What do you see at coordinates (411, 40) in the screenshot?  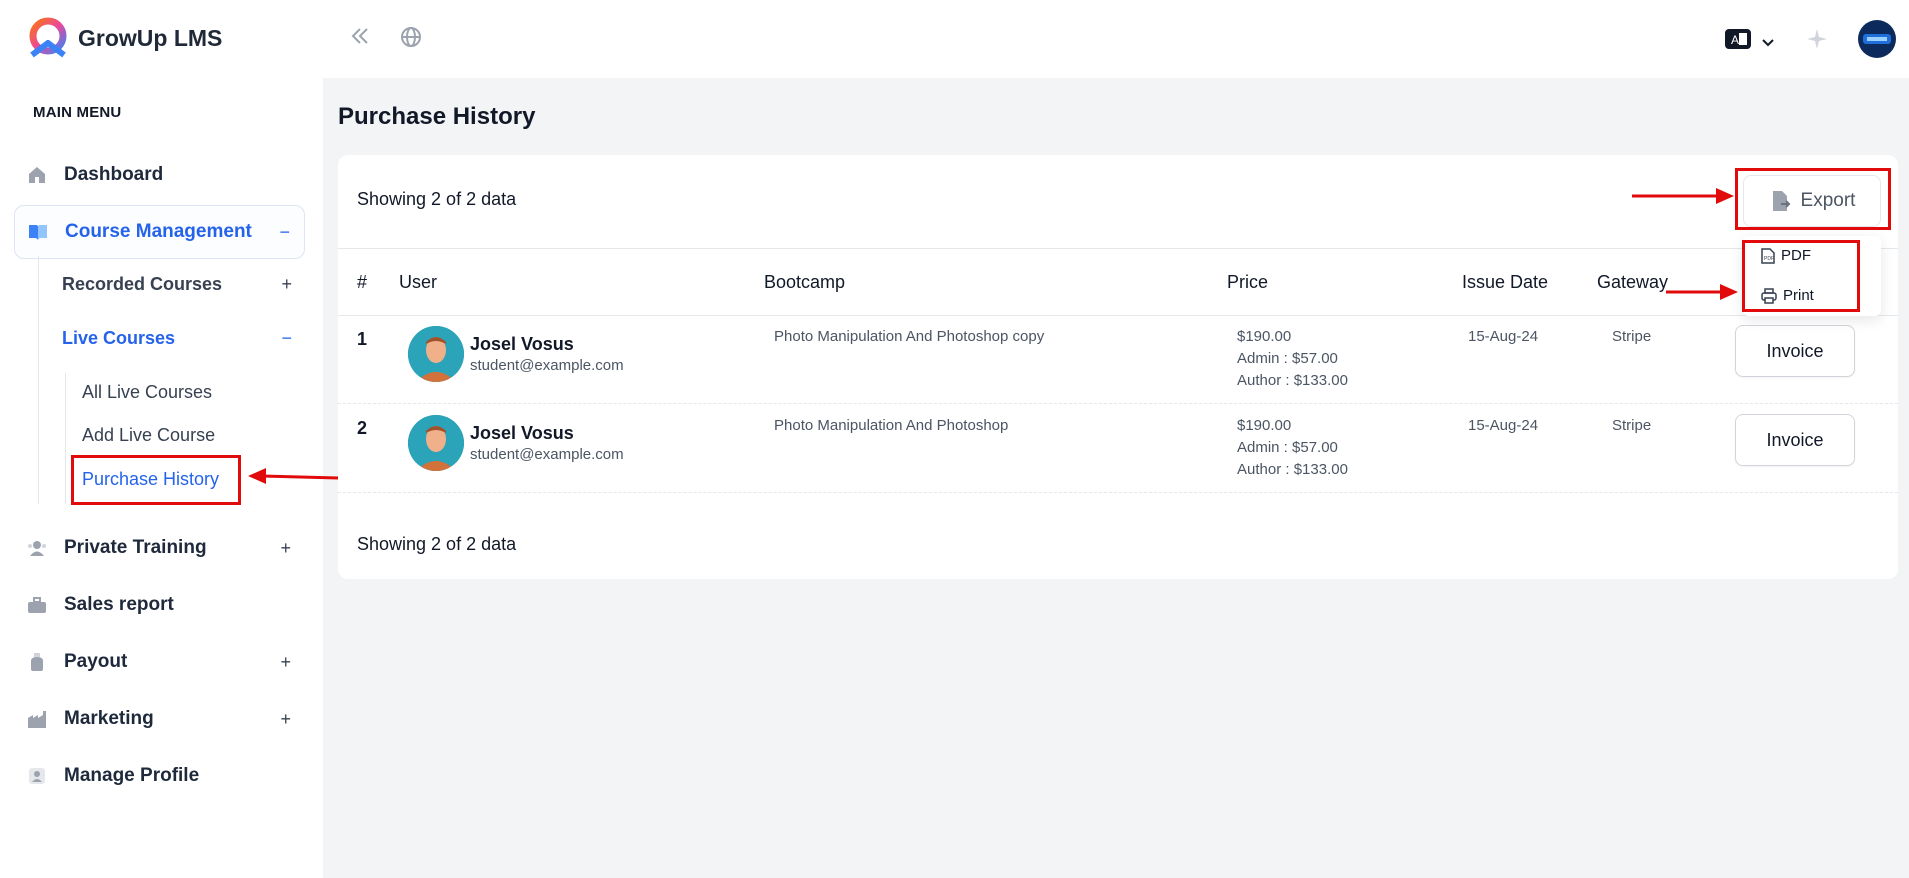 I see `globe-icon` at bounding box center [411, 40].